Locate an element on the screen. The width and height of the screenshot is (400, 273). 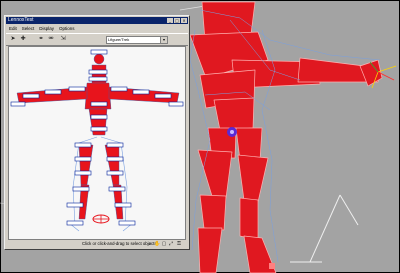
close-icon: × is located at coordinates (184, 20).